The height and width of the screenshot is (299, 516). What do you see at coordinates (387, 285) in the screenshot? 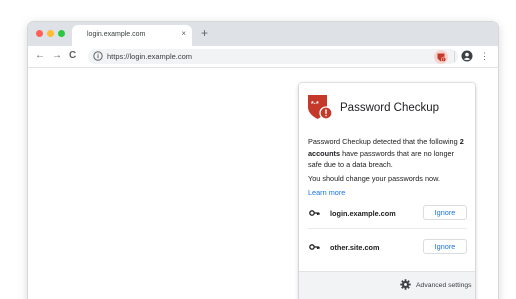
I see `popup-footer: Advanced settings` at bounding box center [387, 285].